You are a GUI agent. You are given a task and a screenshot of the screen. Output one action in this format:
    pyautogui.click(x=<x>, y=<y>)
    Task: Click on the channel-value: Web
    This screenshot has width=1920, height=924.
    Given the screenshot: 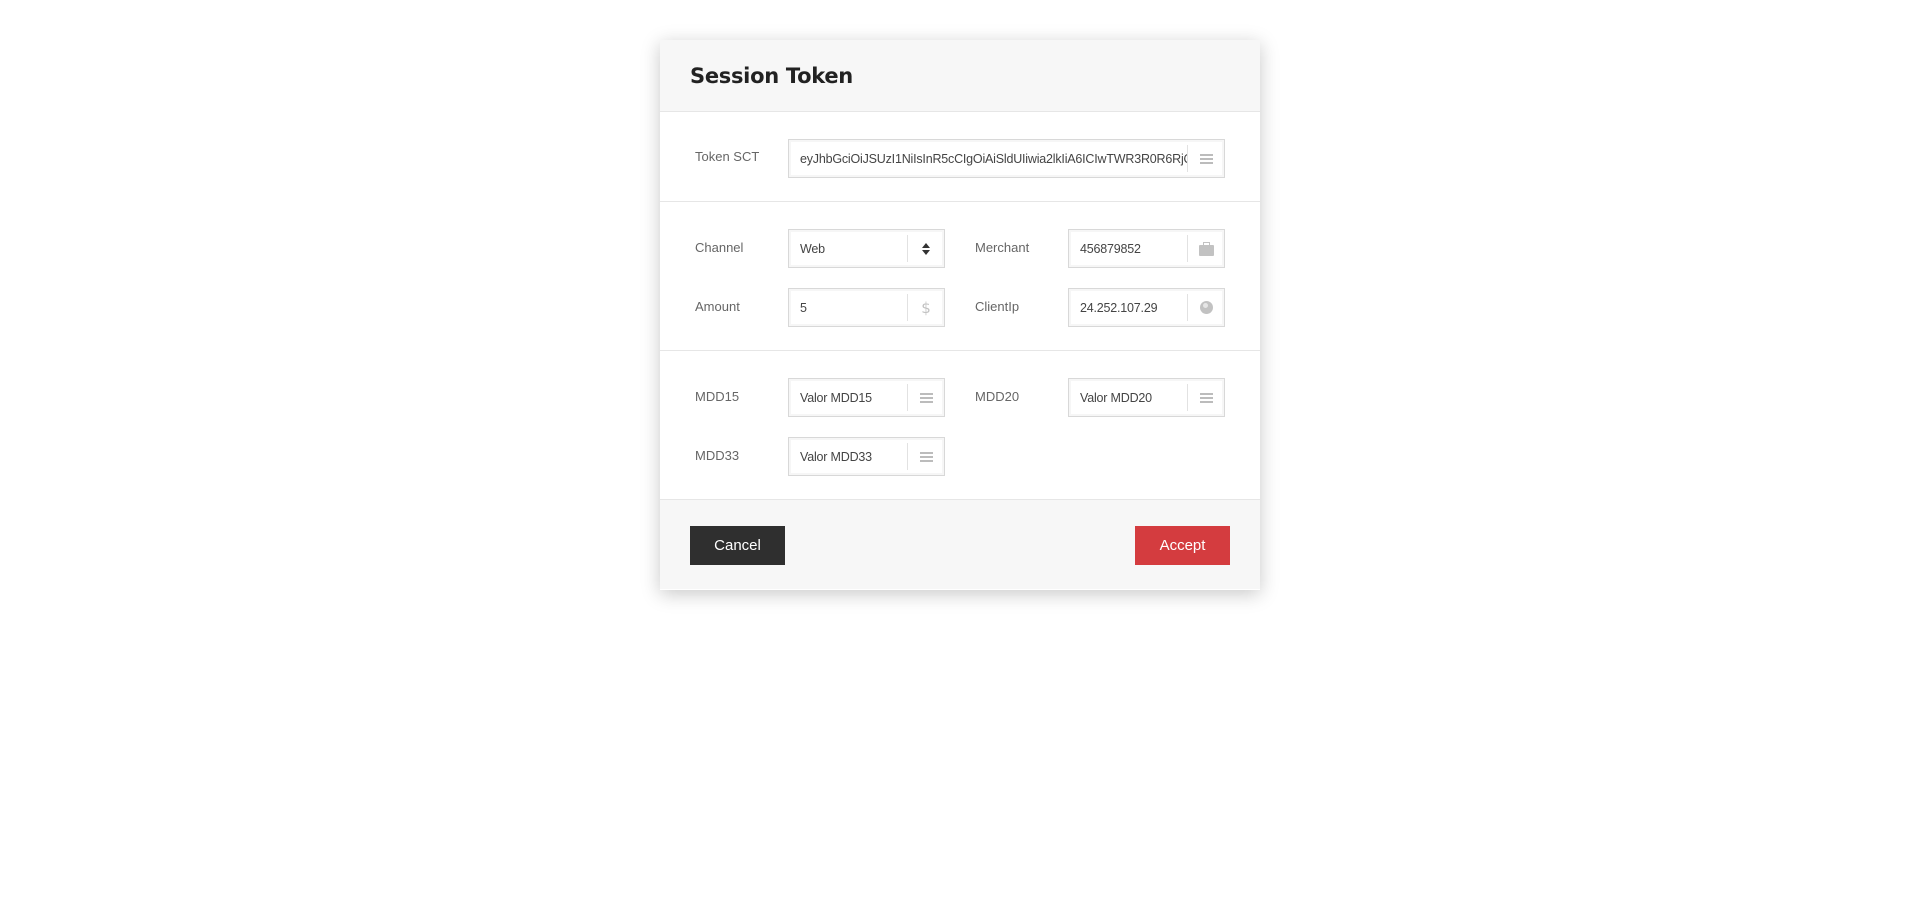 What is the action you would take?
    pyautogui.click(x=812, y=248)
    